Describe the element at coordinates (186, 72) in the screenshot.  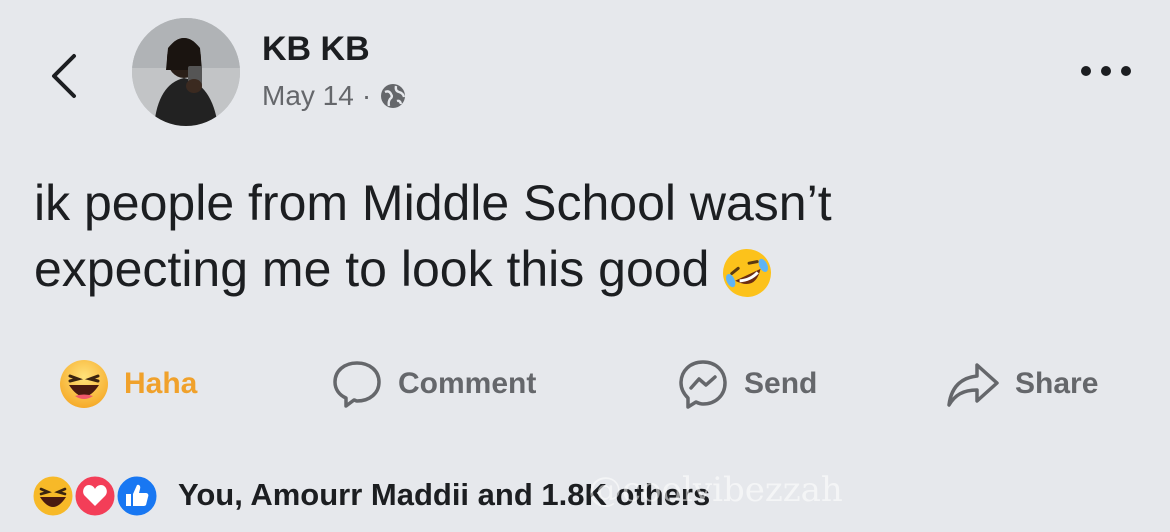
I see `avatar` at that location.